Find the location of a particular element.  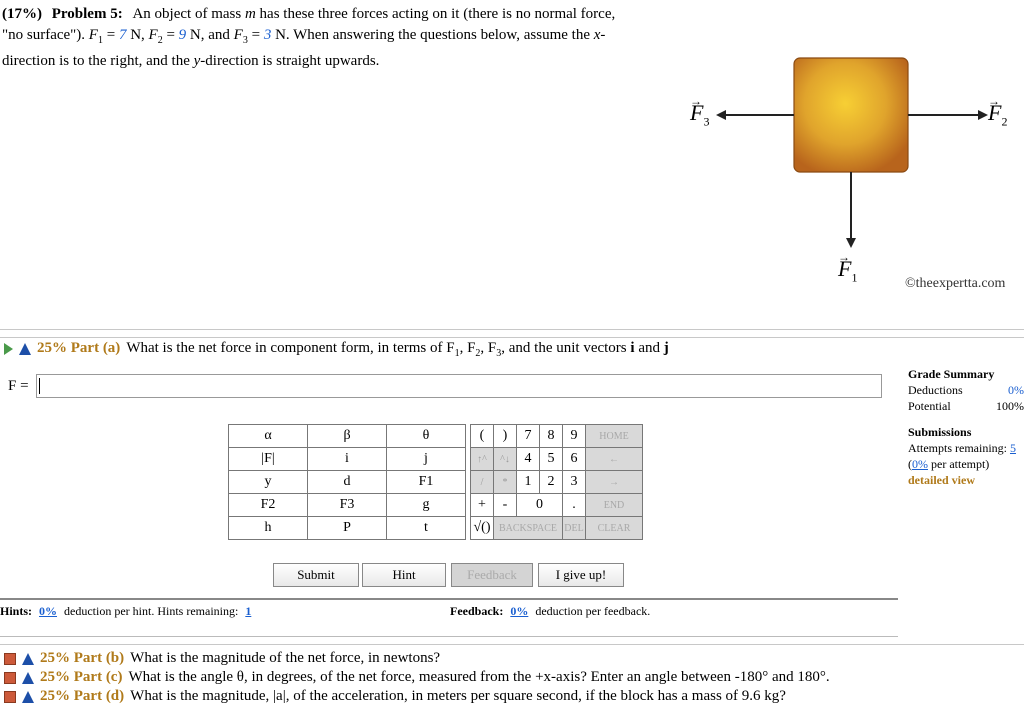

problem-number: Problem 5: is located at coordinates (87, 14).